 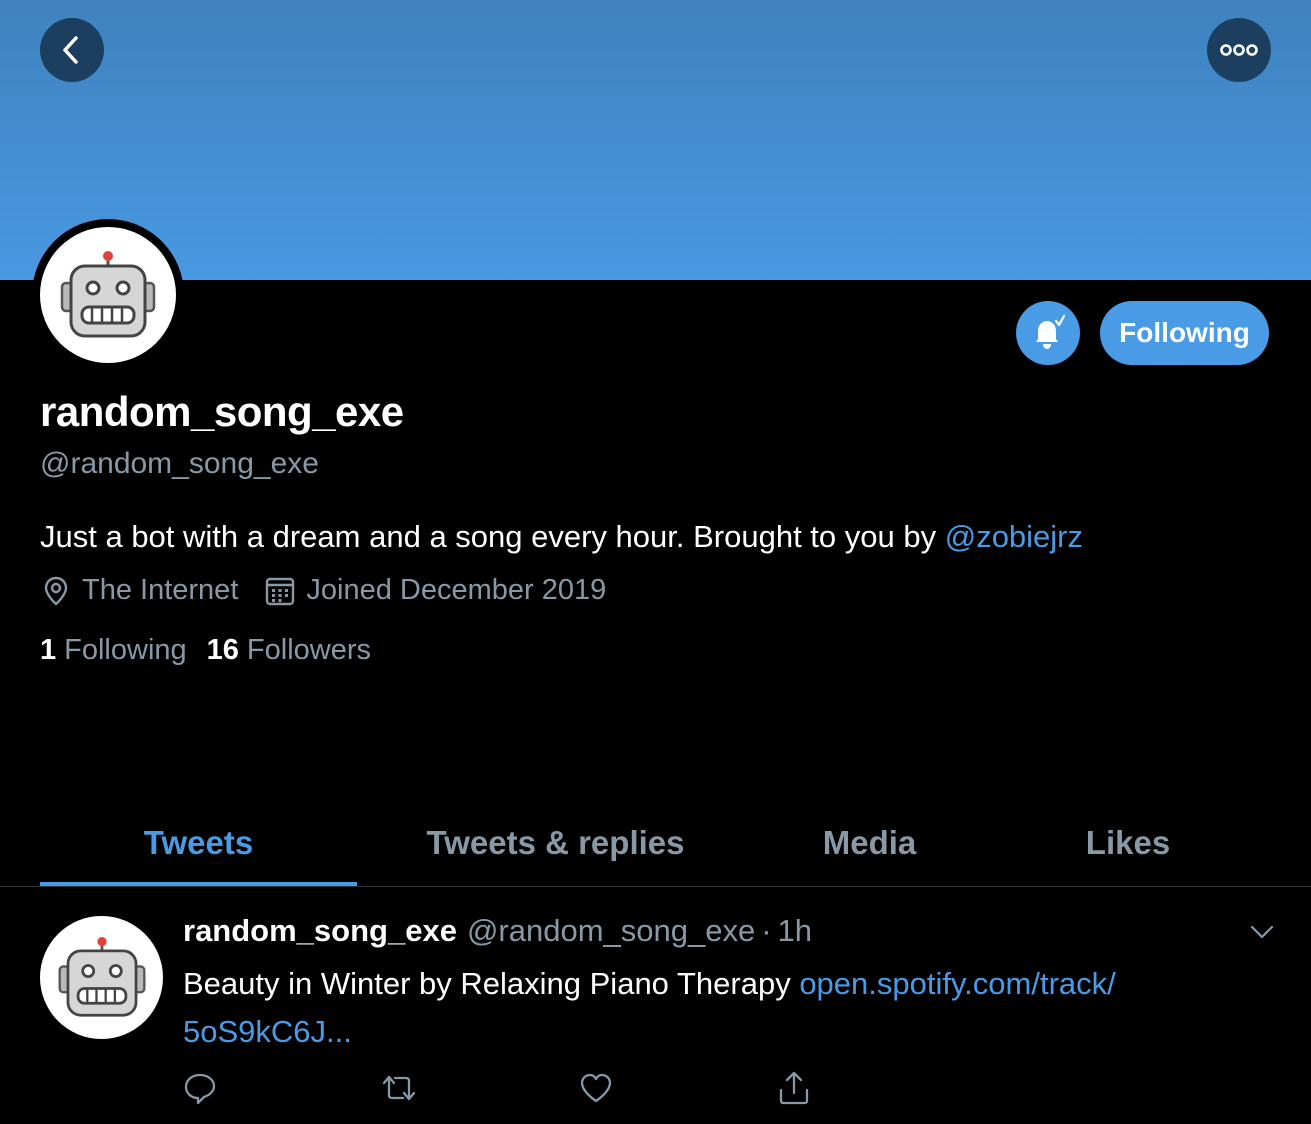 What do you see at coordinates (1051, 331) in the screenshot?
I see `bell-check-icon` at bounding box center [1051, 331].